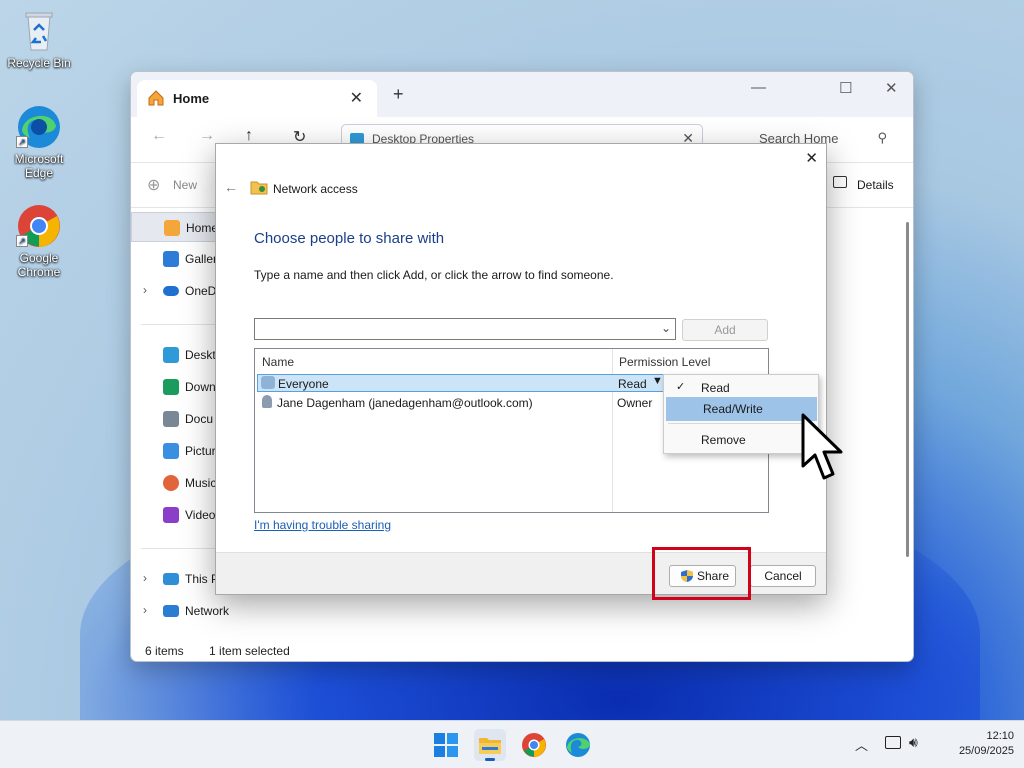 This screenshot has width=1024, height=768. Describe the element at coordinates (164, 651) in the screenshot. I see `item-count: 6 items` at that location.